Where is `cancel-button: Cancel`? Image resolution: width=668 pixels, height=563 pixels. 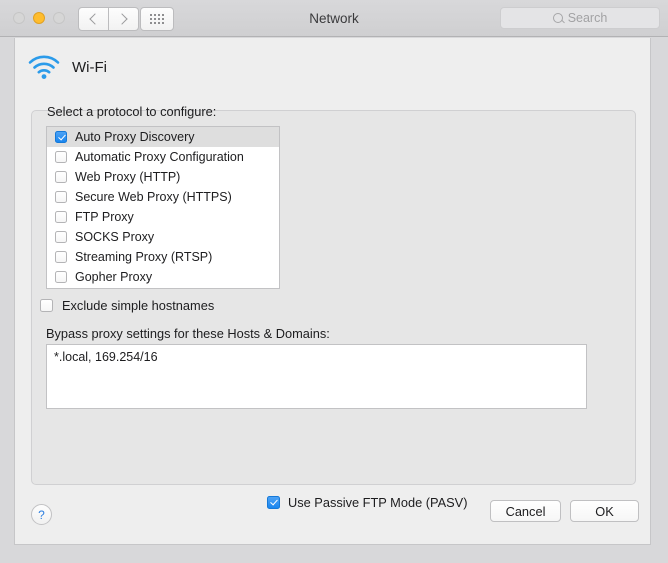 cancel-button: Cancel is located at coordinates (525, 511).